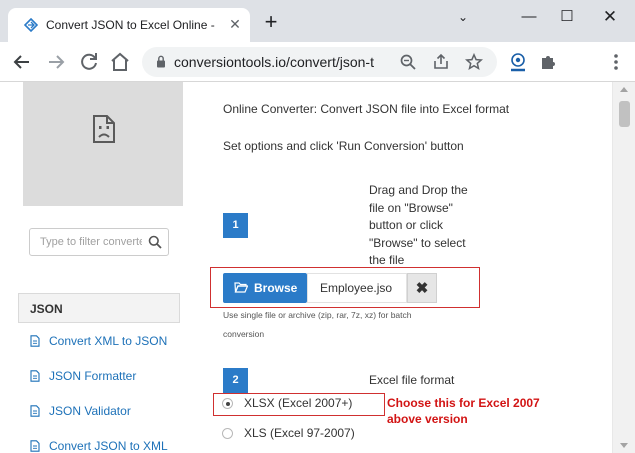  I want to click on clear-file-button: ✖, so click(422, 288).